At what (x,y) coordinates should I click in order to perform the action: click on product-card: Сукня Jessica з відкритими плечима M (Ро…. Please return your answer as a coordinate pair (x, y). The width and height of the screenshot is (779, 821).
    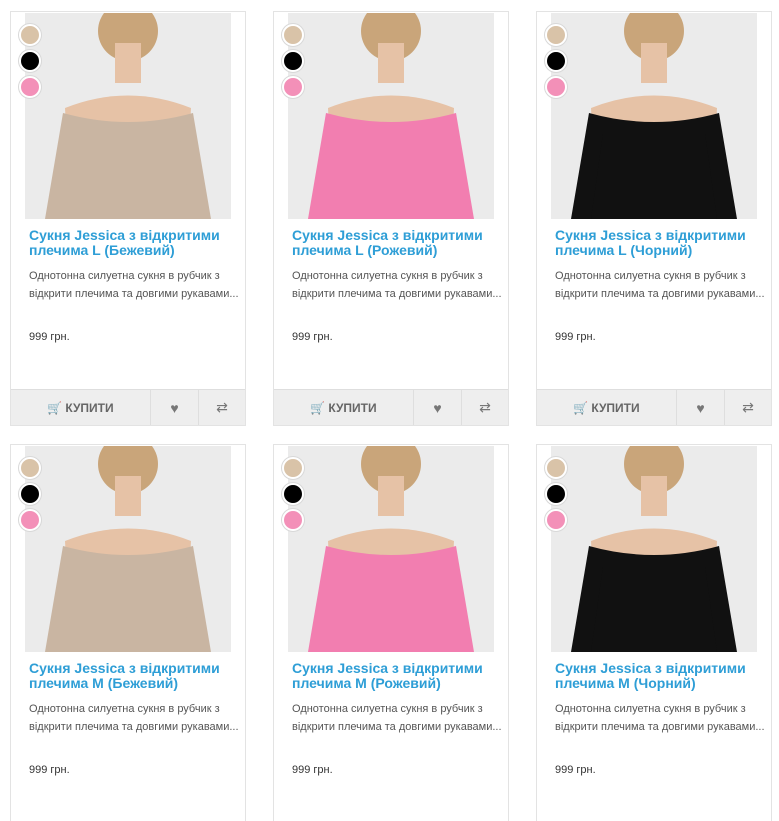
    Looking at the image, I should click on (391, 632).